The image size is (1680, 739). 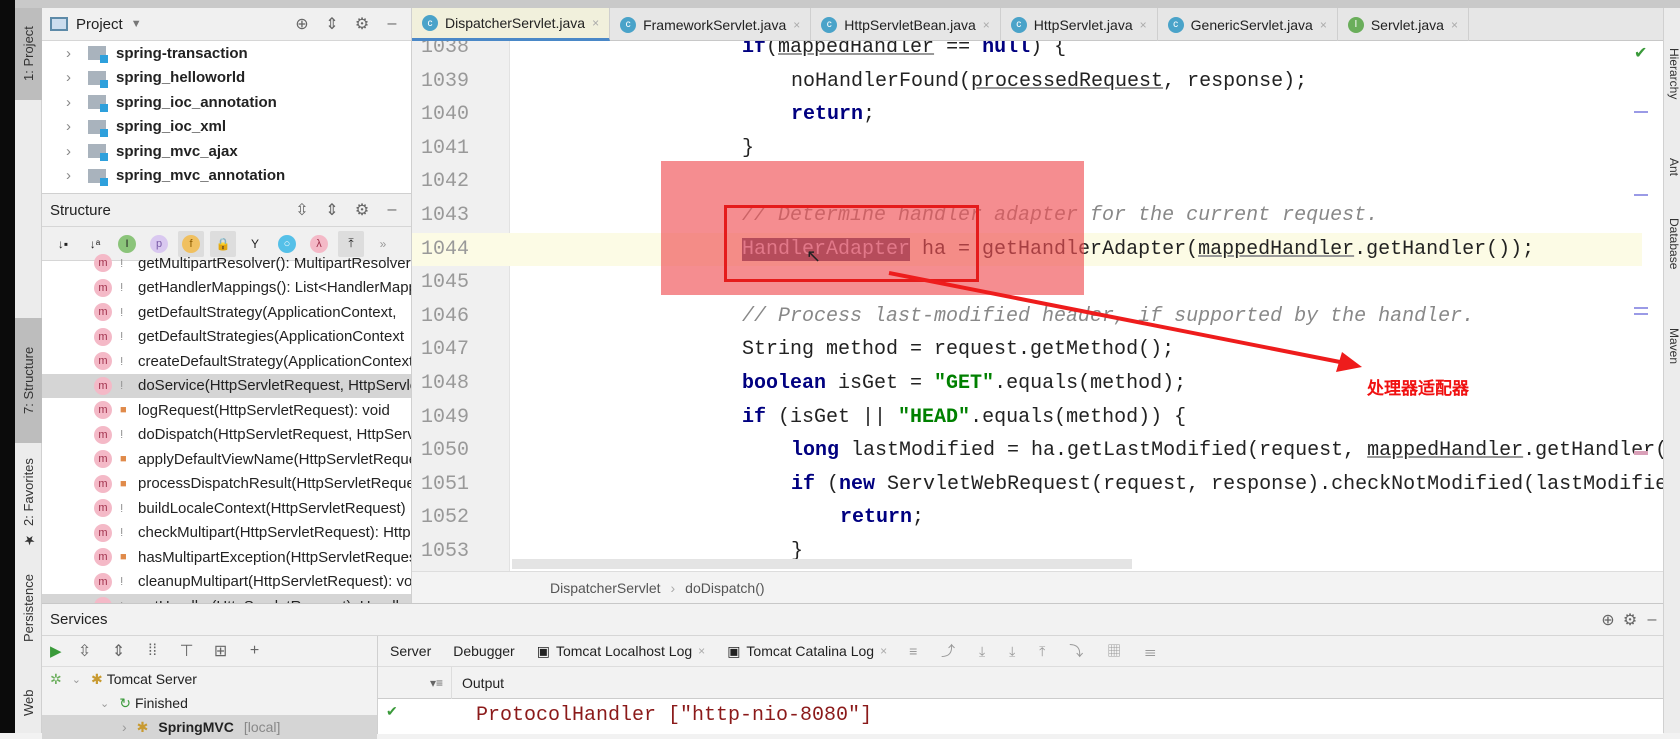 What do you see at coordinates (1652, 620) in the screenshot?
I see `minimize-icon: –` at bounding box center [1652, 620].